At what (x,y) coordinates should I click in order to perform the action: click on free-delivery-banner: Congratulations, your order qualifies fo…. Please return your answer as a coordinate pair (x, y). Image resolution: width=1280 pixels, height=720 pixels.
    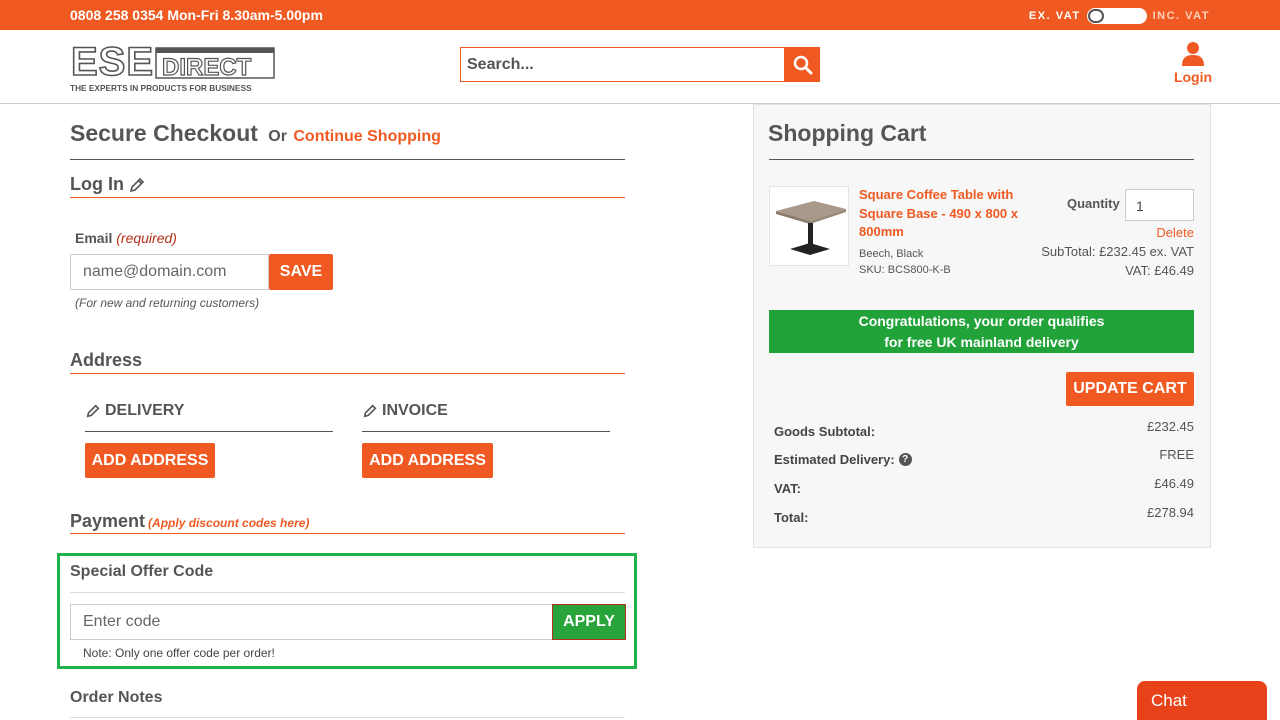
    Looking at the image, I should click on (981, 331).